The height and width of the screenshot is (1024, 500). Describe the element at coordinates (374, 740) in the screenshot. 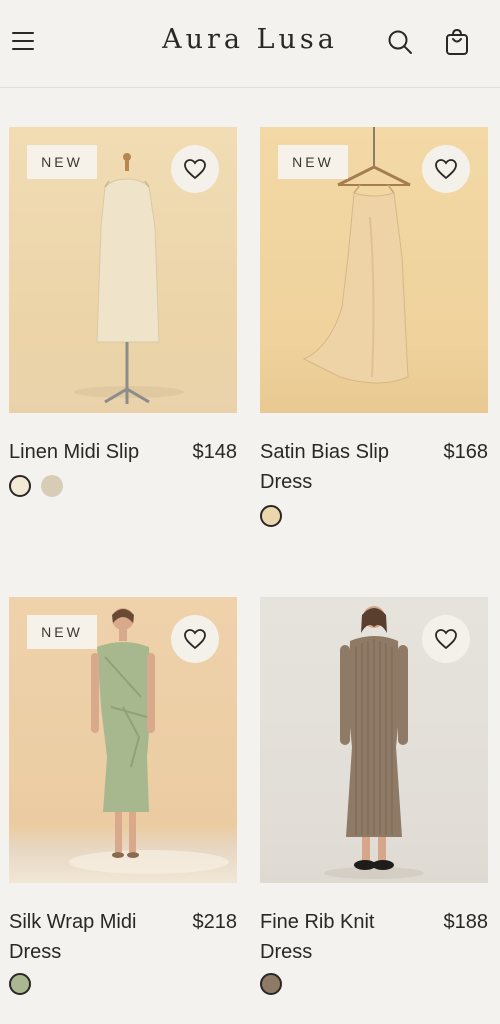

I see `product-image` at that location.